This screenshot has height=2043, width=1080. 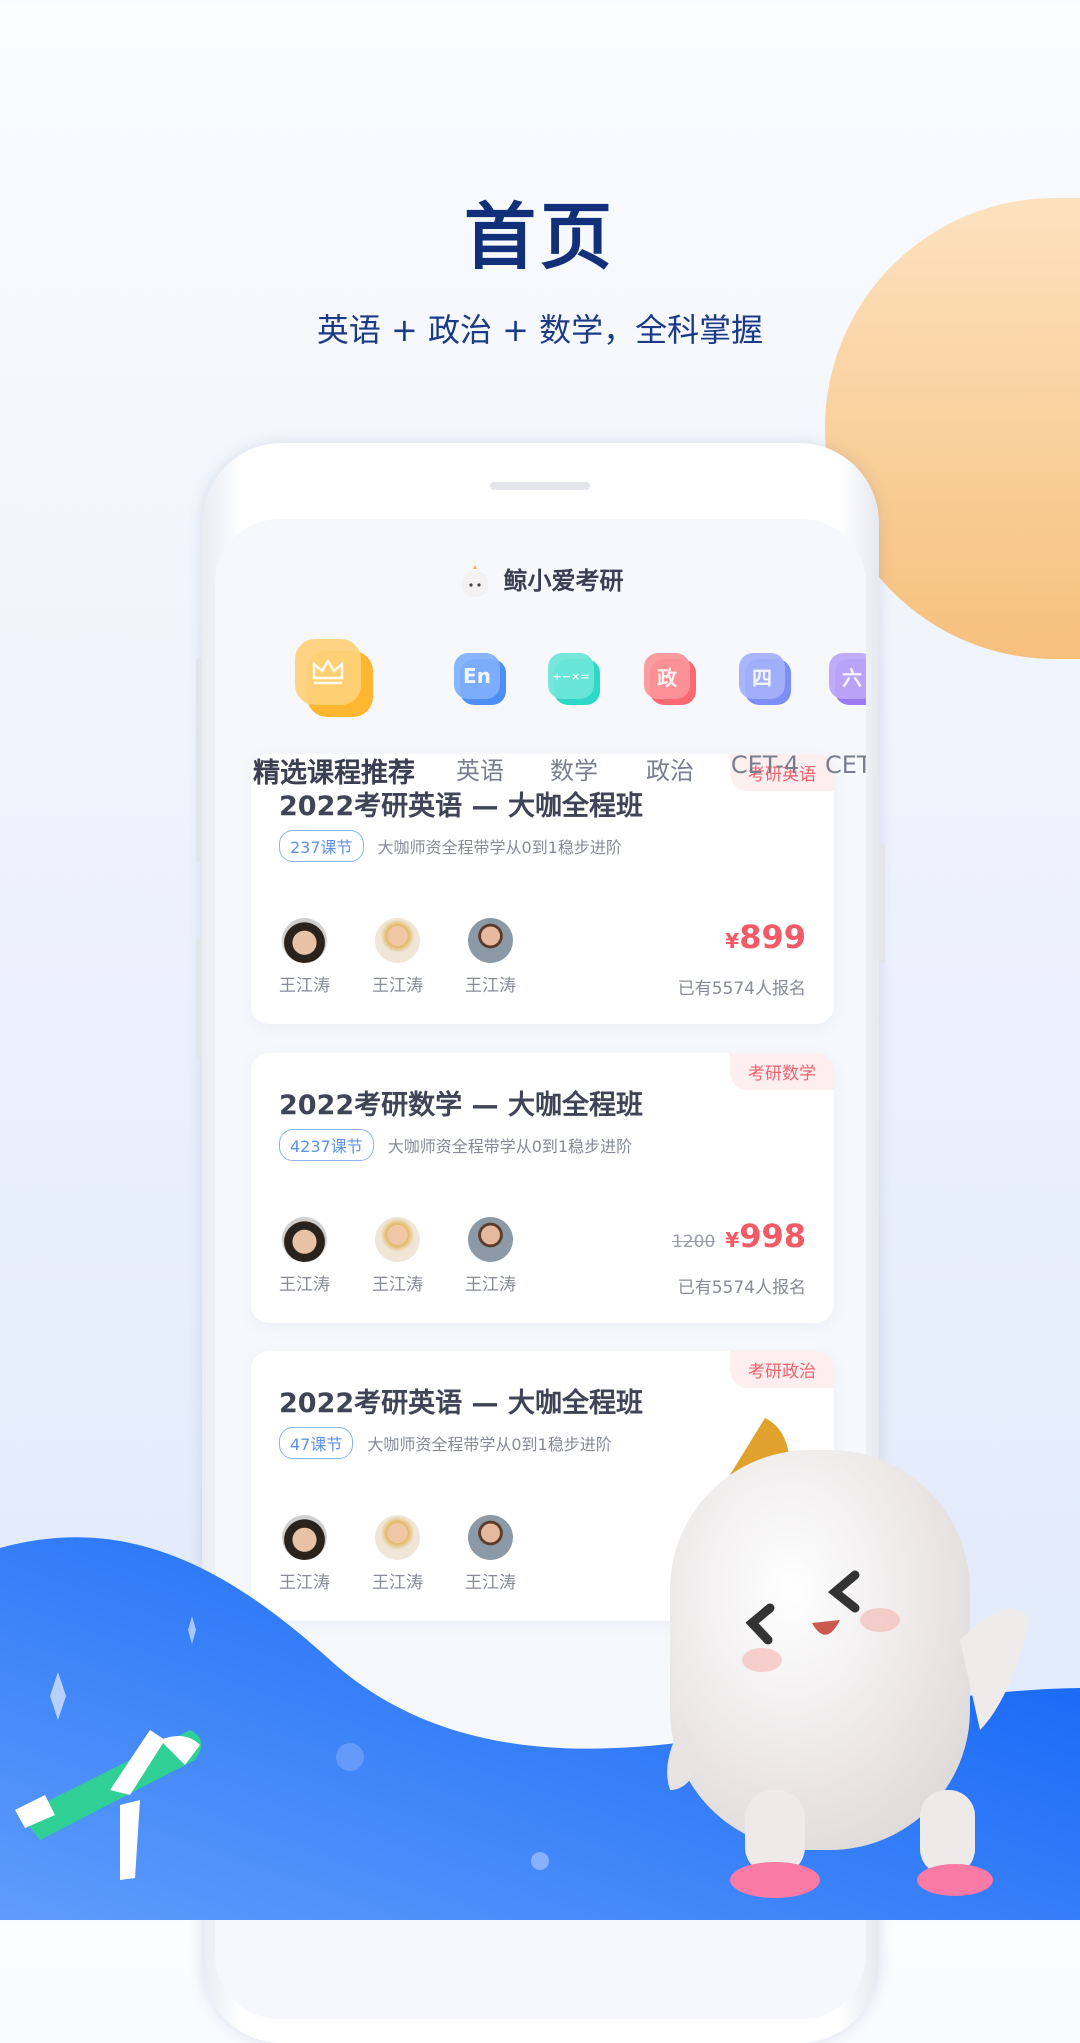 I want to click on lesson-count-badge: 47课节, so click(x=316, y=1443).